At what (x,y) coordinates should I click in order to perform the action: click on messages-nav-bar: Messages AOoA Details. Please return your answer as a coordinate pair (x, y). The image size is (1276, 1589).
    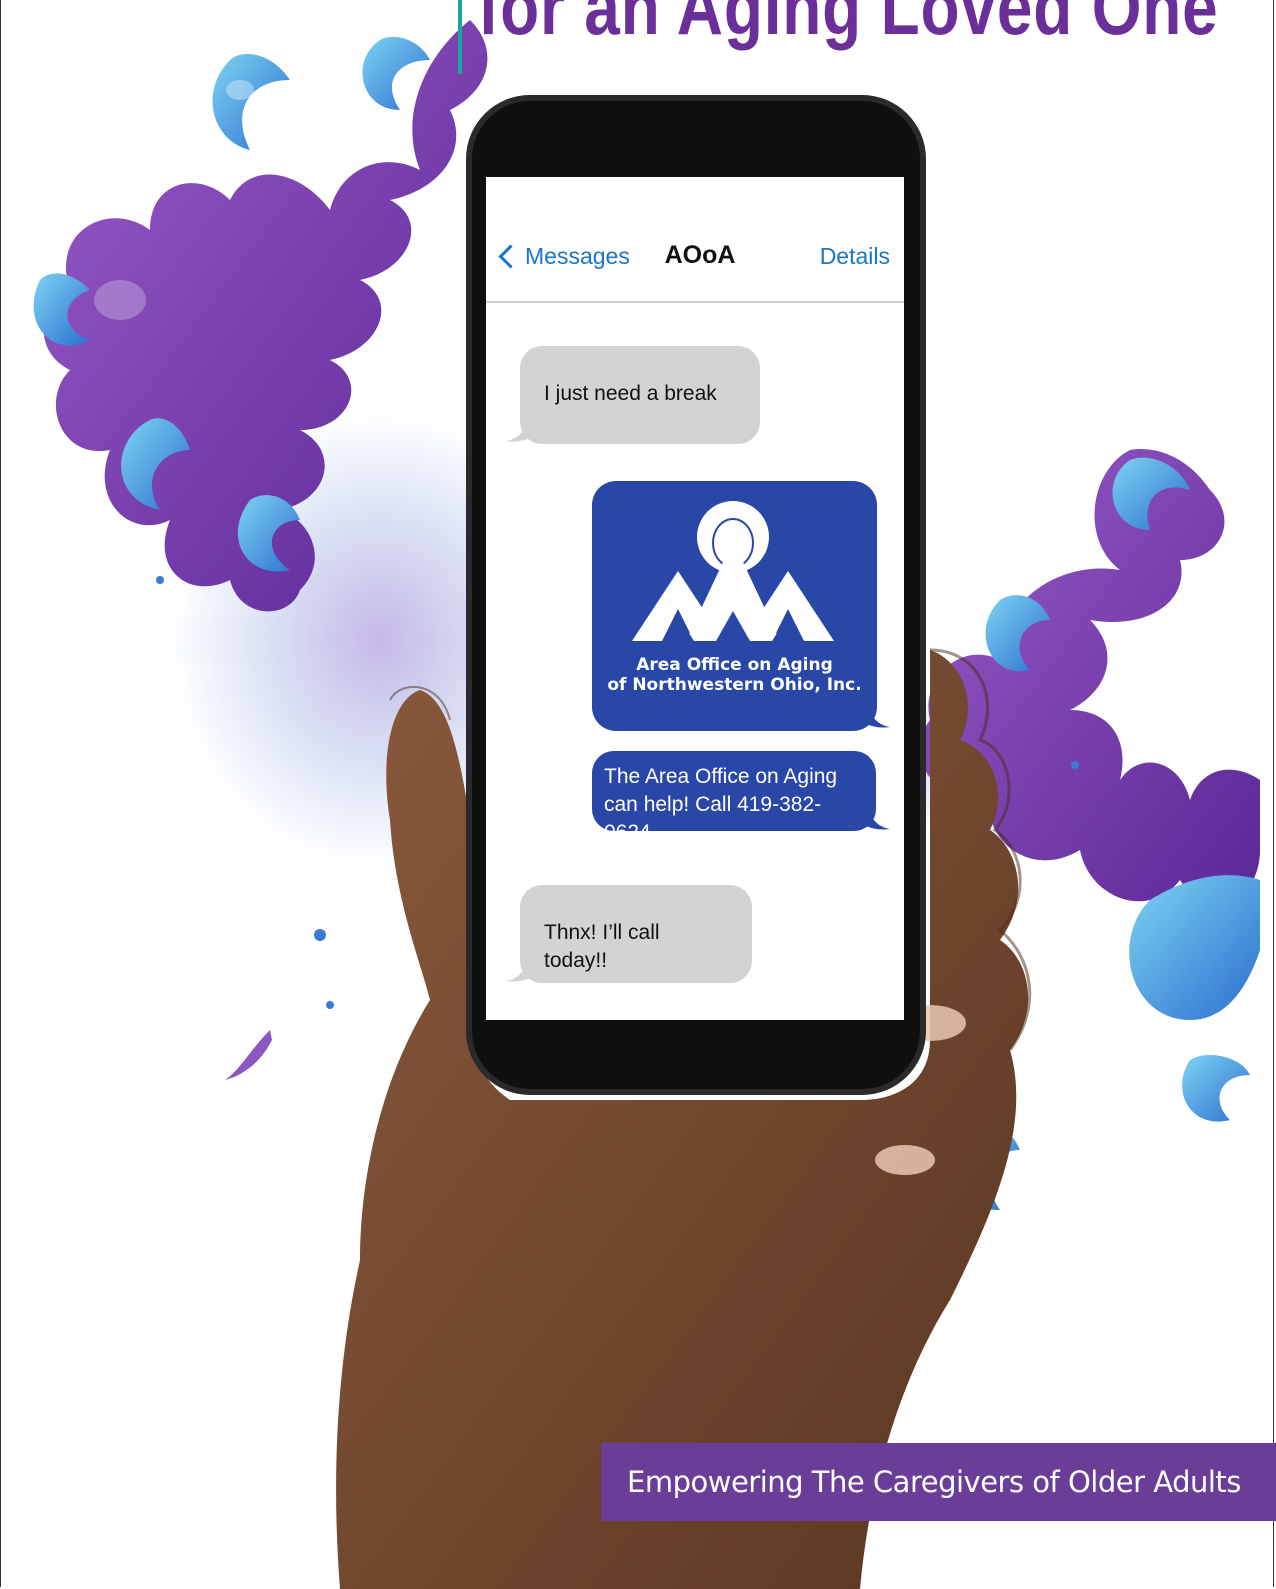
    Looking at the image, I should click on (695, 252).